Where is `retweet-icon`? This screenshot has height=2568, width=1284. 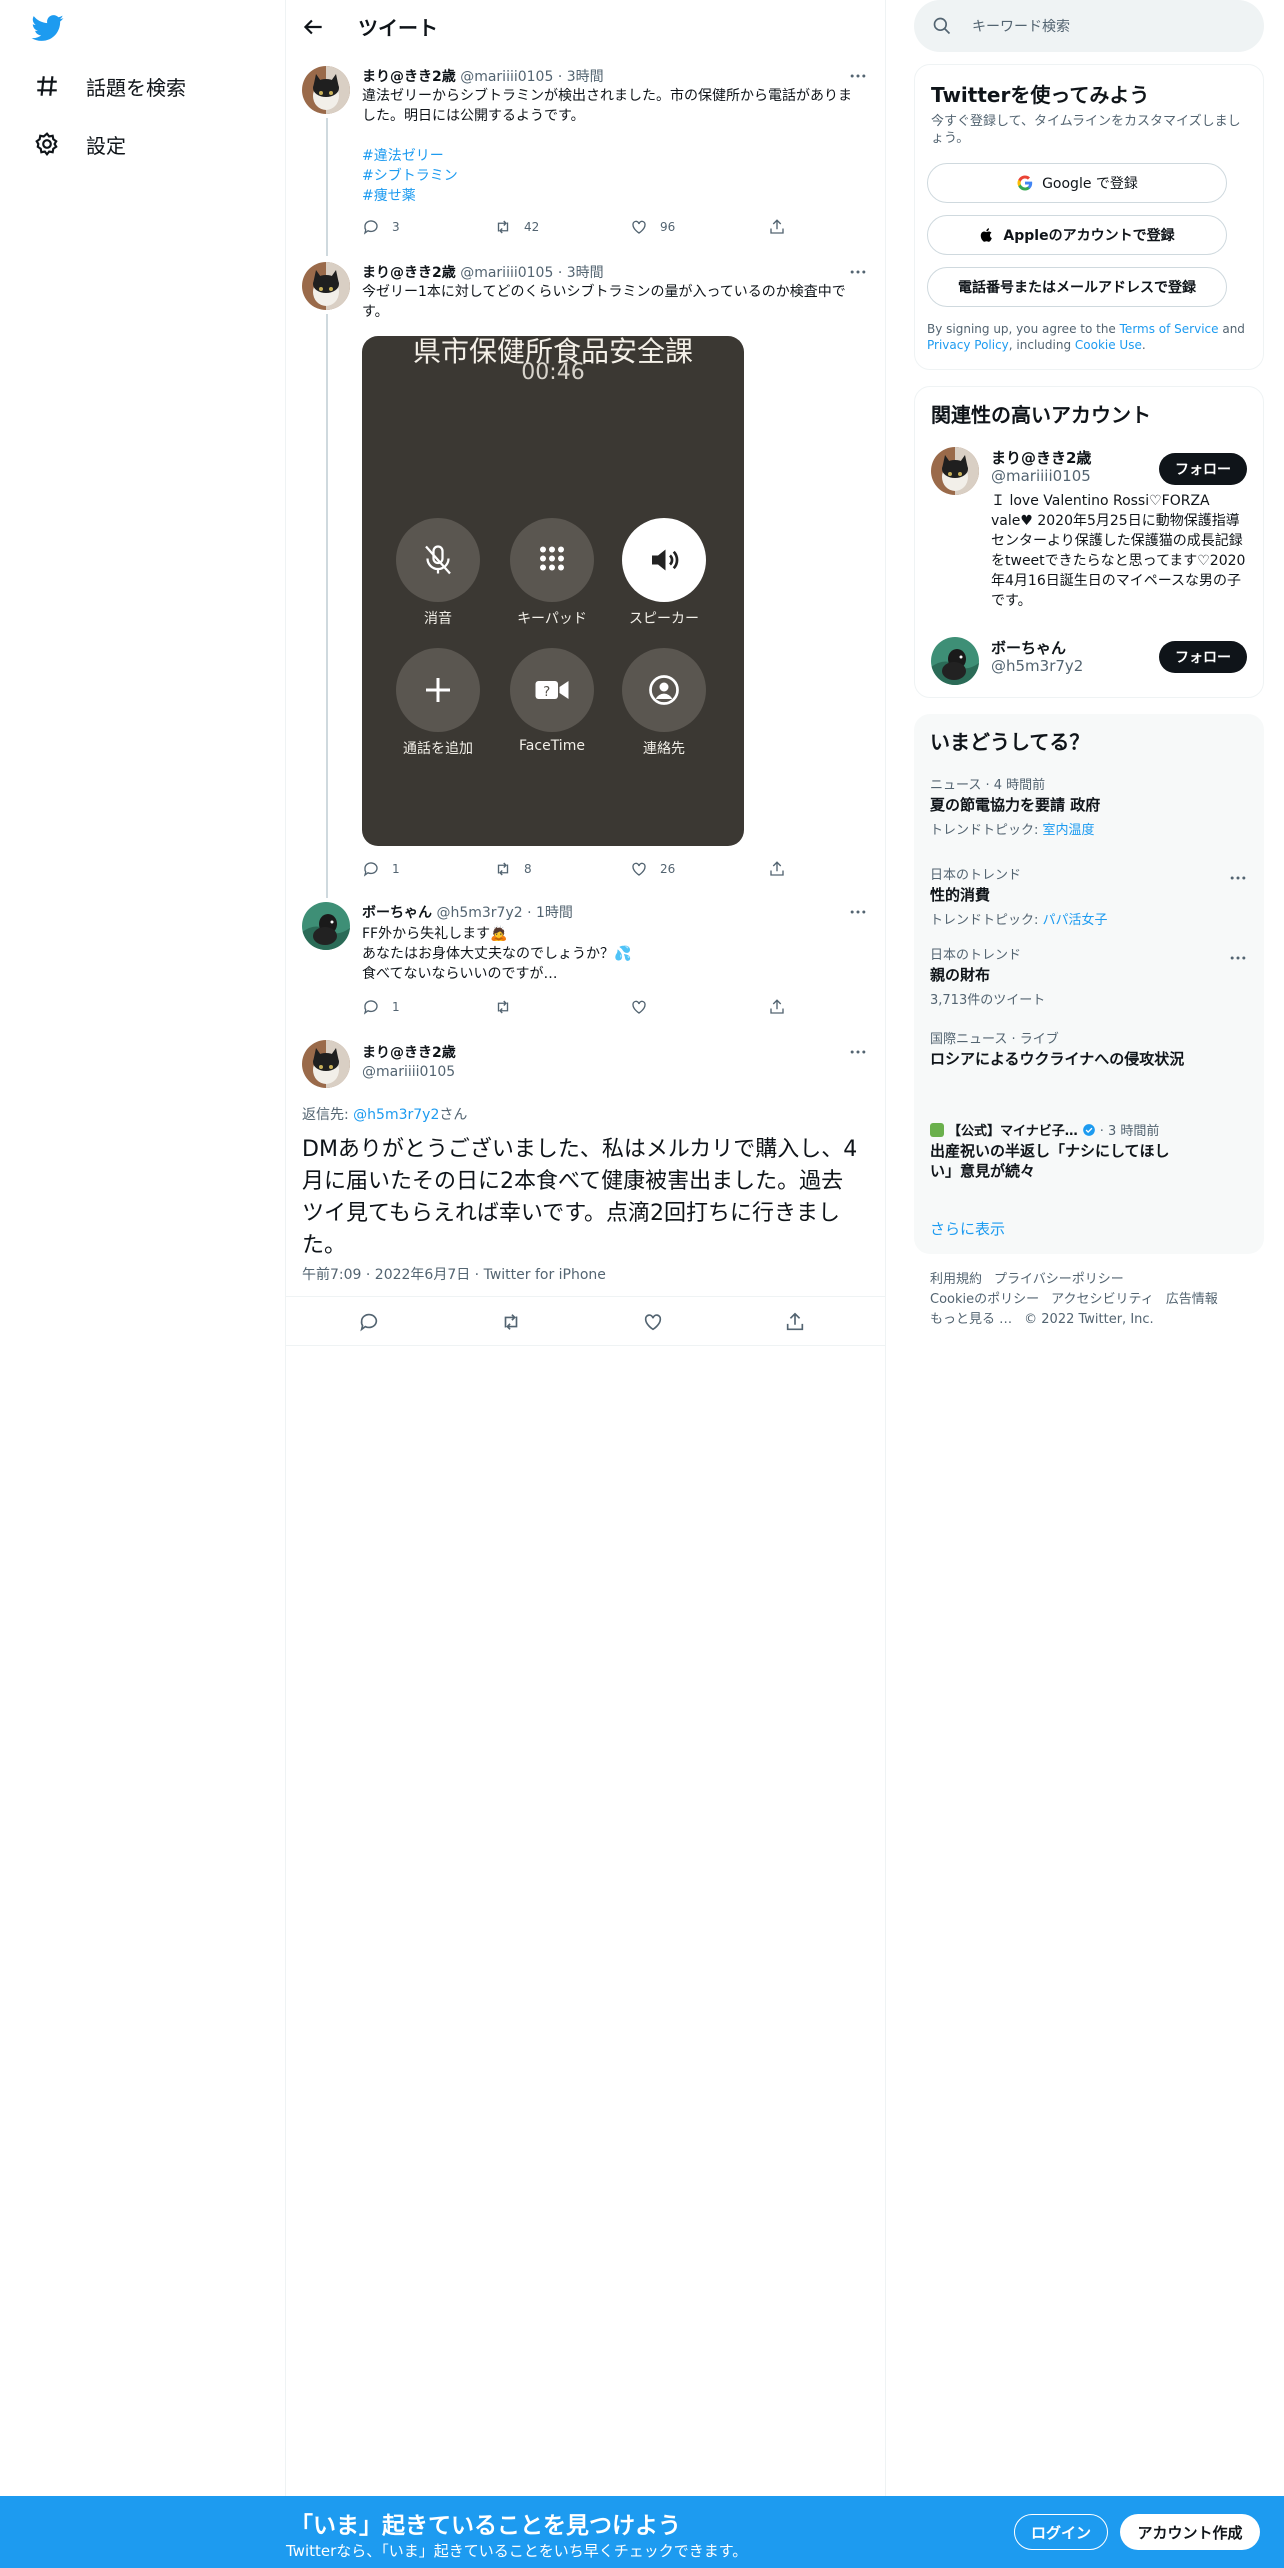 retweet-icon is located at coordinates (511, 1322).